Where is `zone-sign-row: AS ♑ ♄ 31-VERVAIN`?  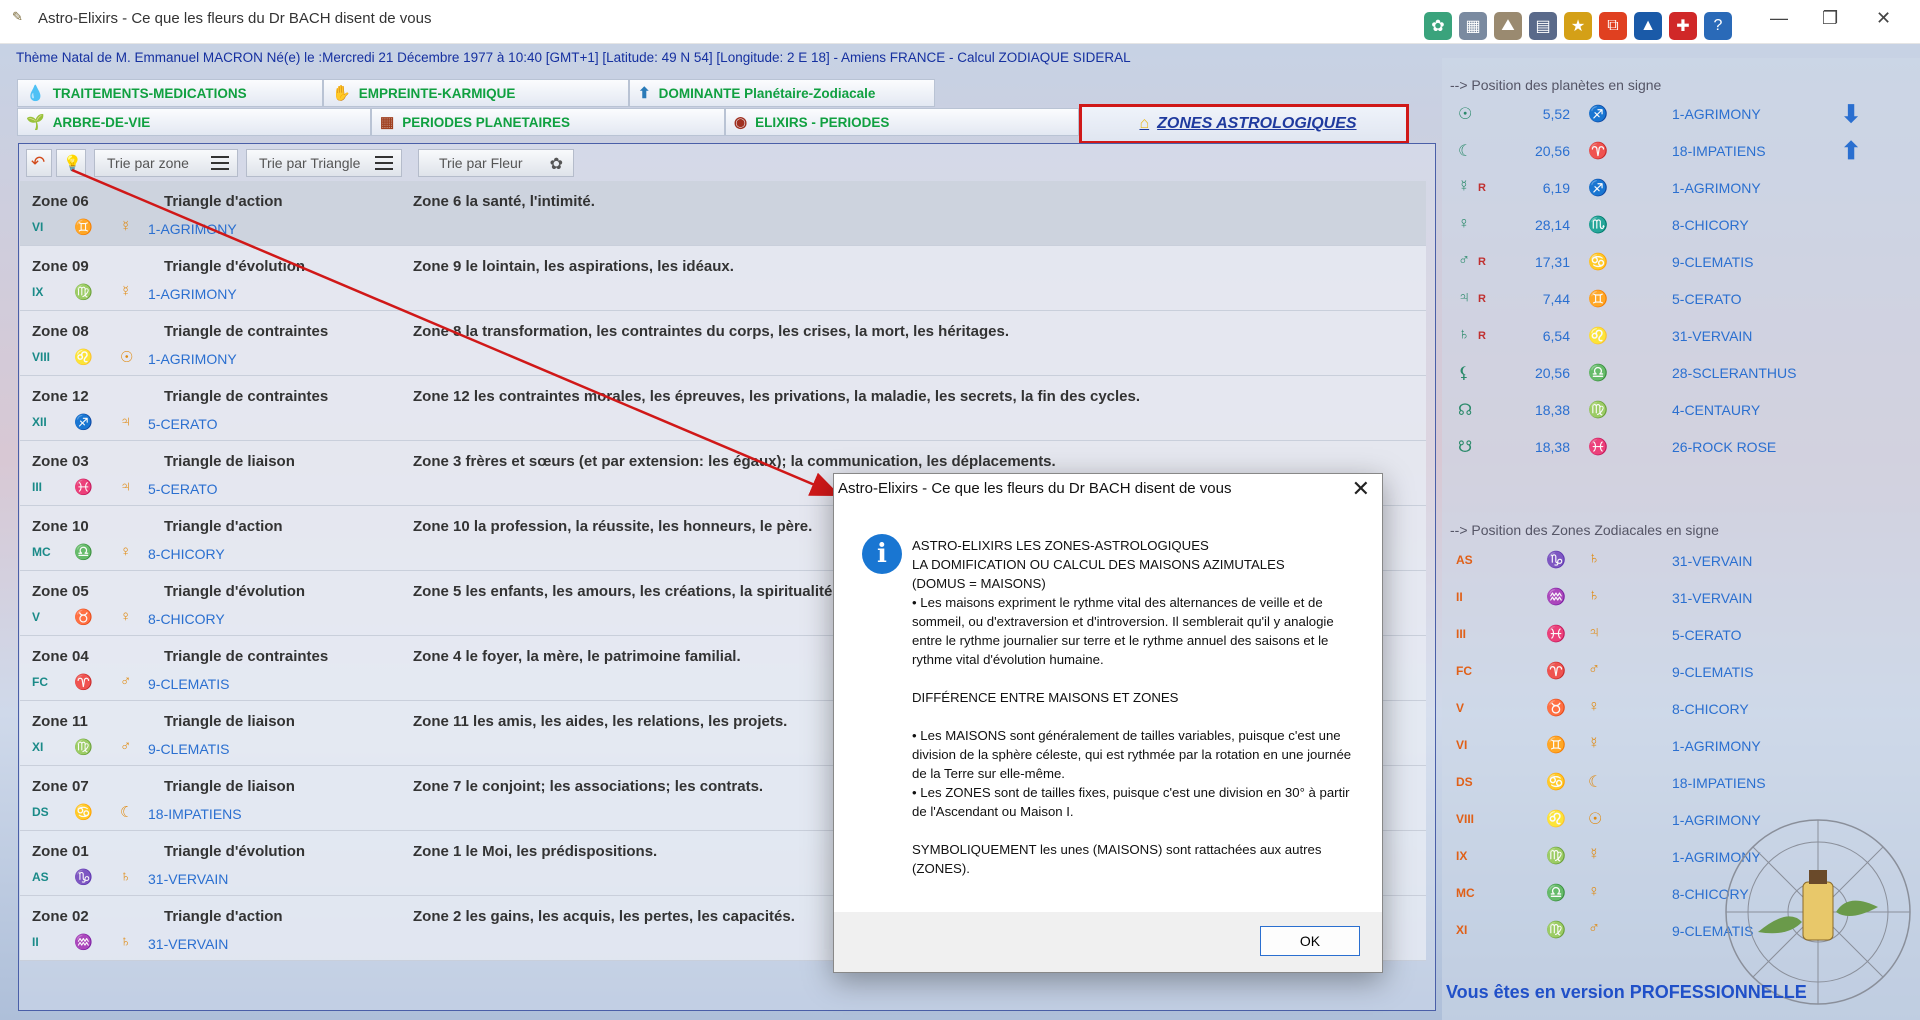
zone-sign-row: AS ♑ ♄ 31-VERVAIN is located at coordinates (1682, 562).